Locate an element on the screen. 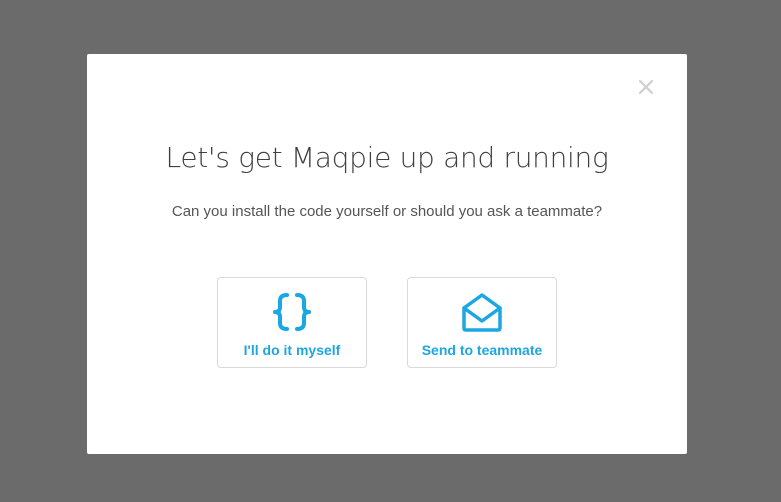 Image resolution: width=781 pixels, height=502 pixels. send-to-teammate-label: Send to teammate is located at coordinates (482, 350).